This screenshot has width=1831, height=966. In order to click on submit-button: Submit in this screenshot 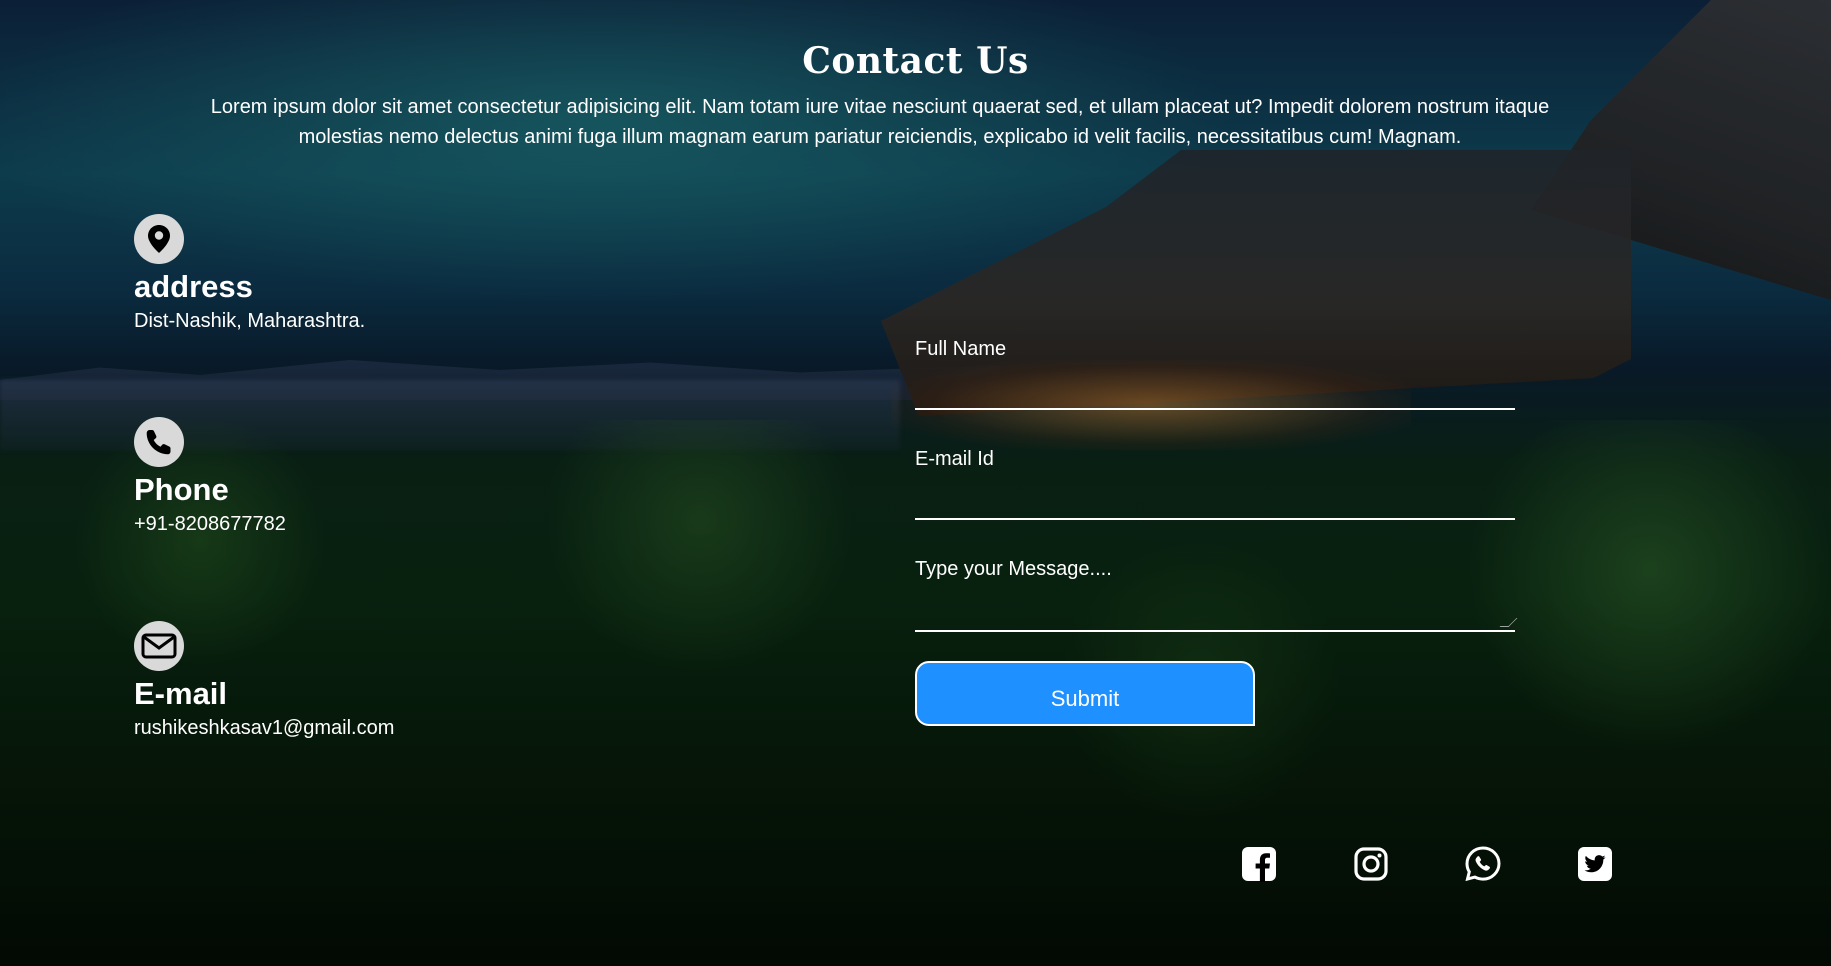, I will do `click(1085, 693)`.